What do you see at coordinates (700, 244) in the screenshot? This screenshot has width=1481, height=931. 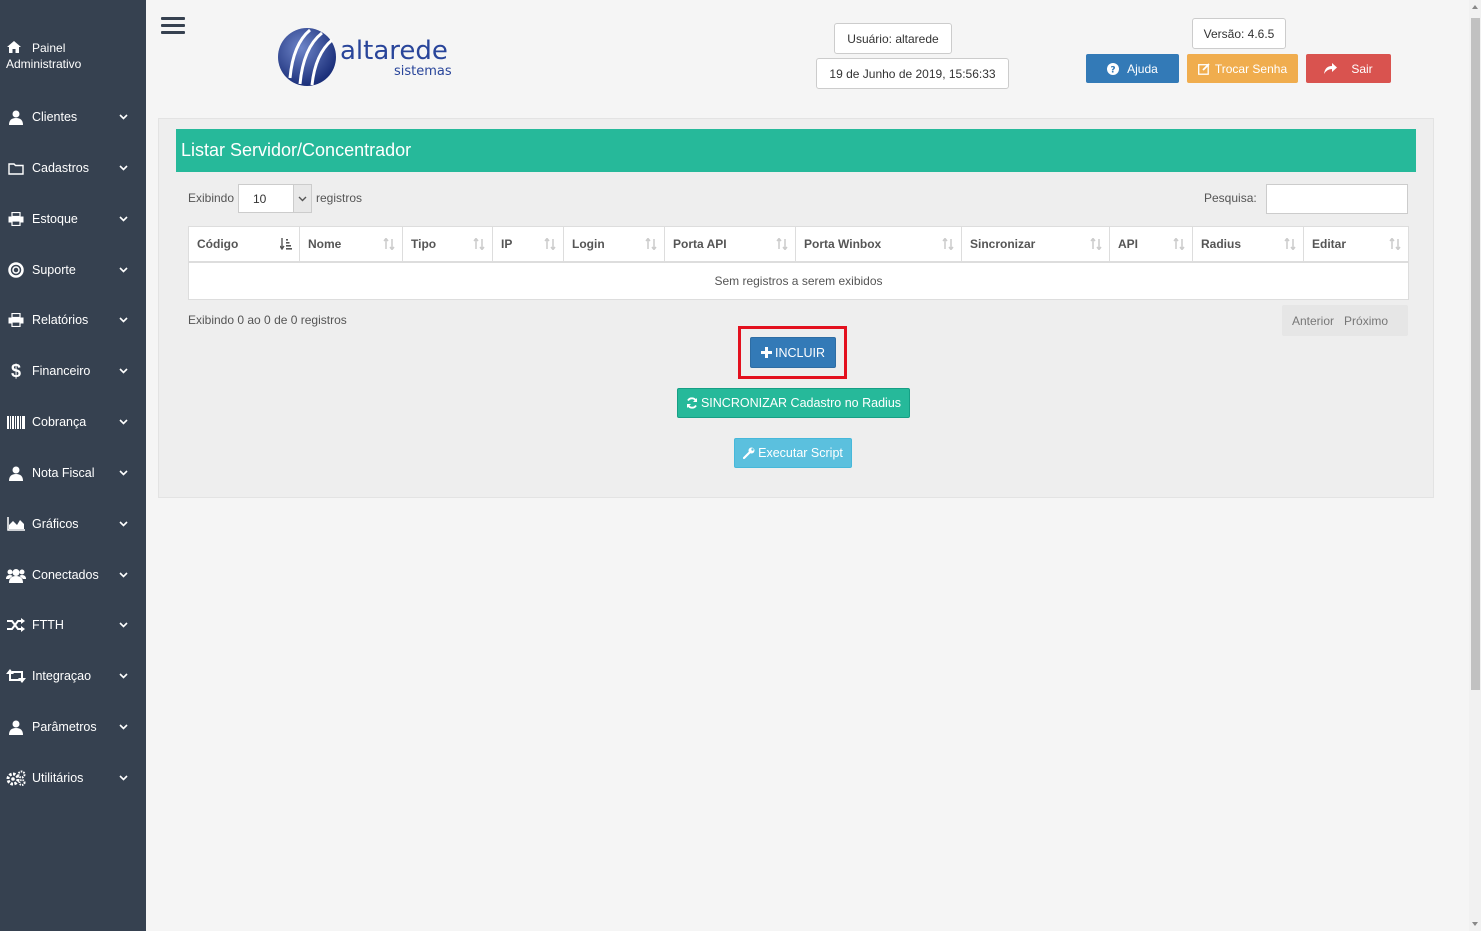 I see `column-header-label: Porta API` at bounding box center [700, 244].